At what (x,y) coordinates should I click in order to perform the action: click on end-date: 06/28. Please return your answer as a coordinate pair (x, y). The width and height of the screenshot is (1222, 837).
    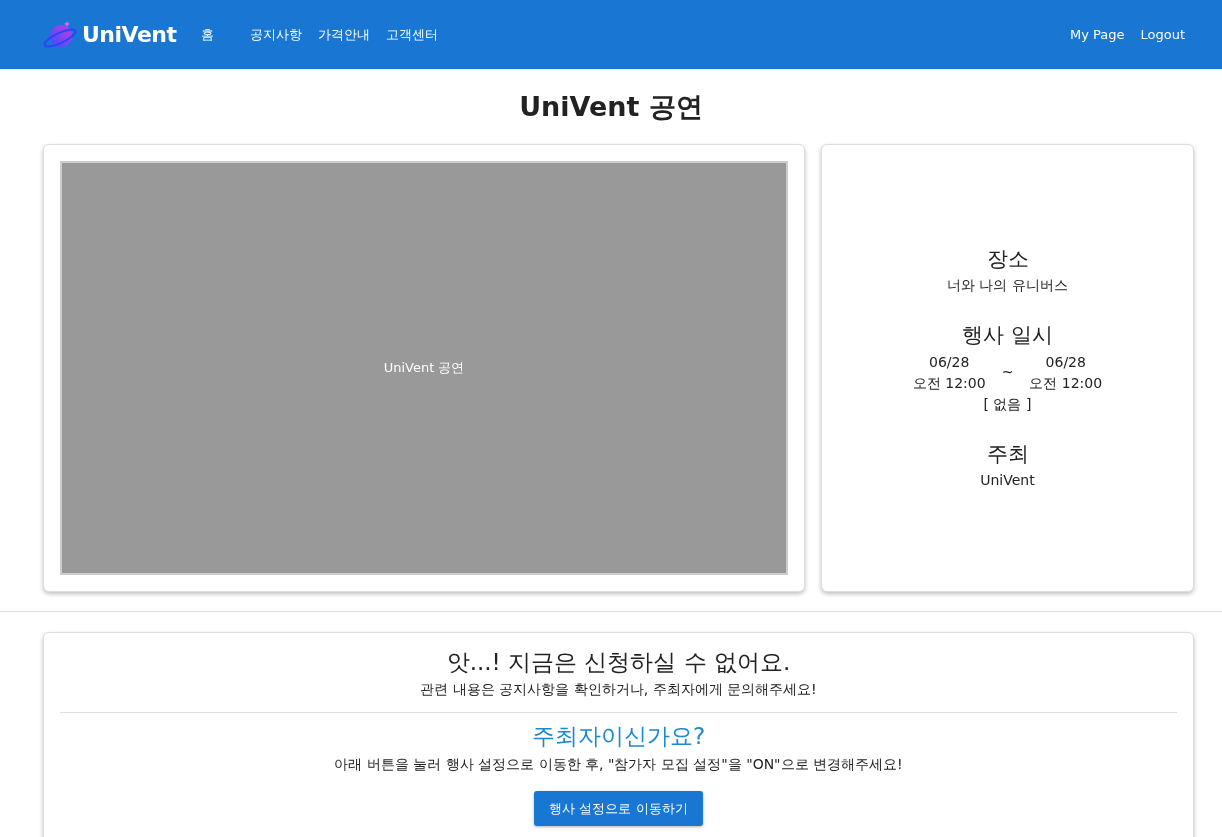
    Looking at the image, I should click on (1065, 362).